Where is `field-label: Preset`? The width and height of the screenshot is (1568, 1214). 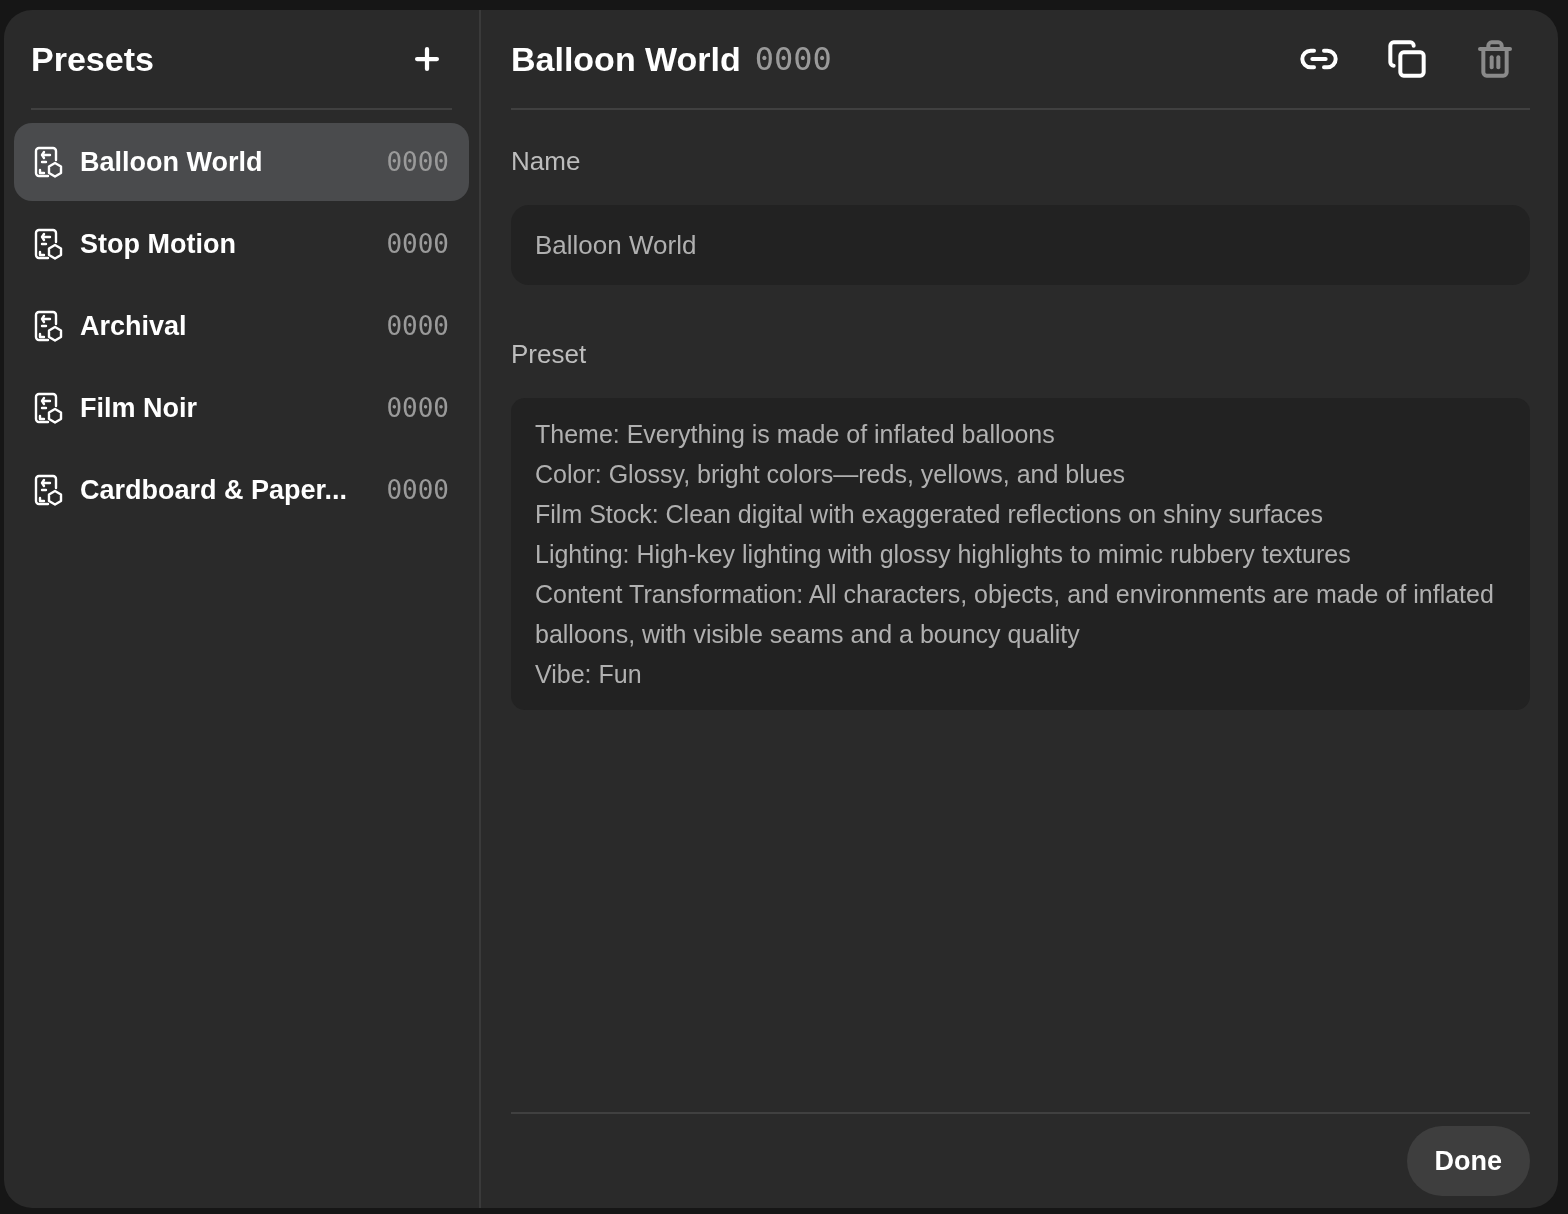
field-label: Preset is located at coordinates (549, 354).